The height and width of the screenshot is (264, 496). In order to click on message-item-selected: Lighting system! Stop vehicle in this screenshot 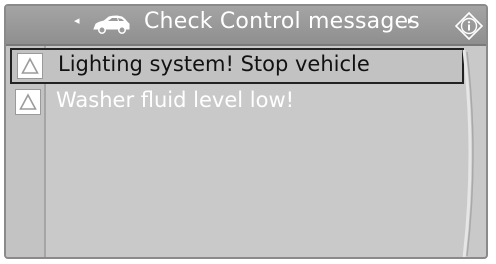, I will do `click(237, 66)`.